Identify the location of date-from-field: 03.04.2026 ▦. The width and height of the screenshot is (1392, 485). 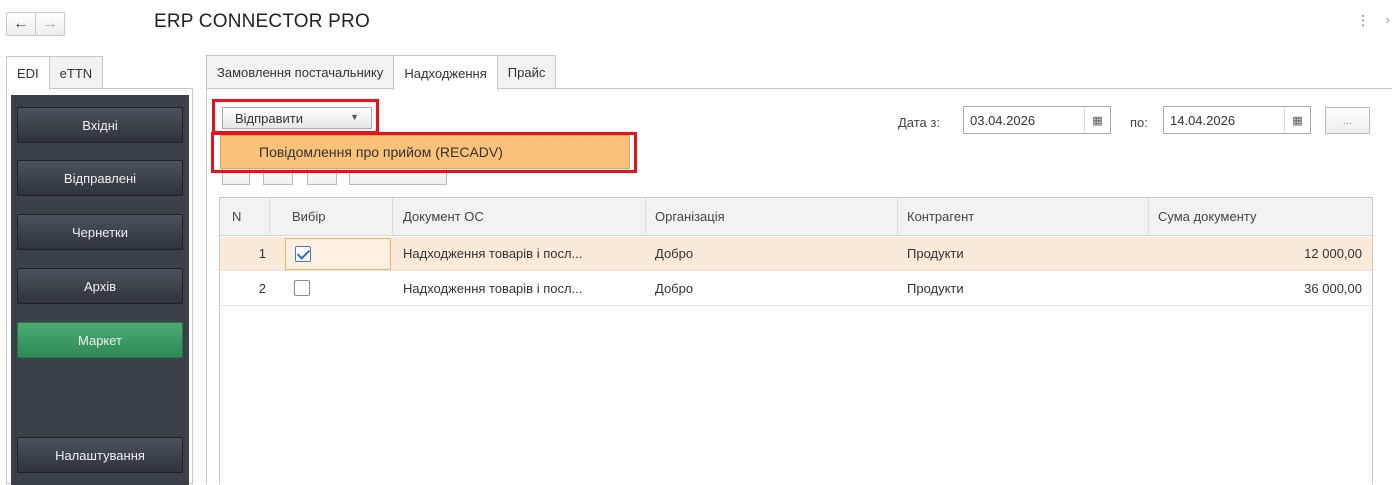
(1037, 120).